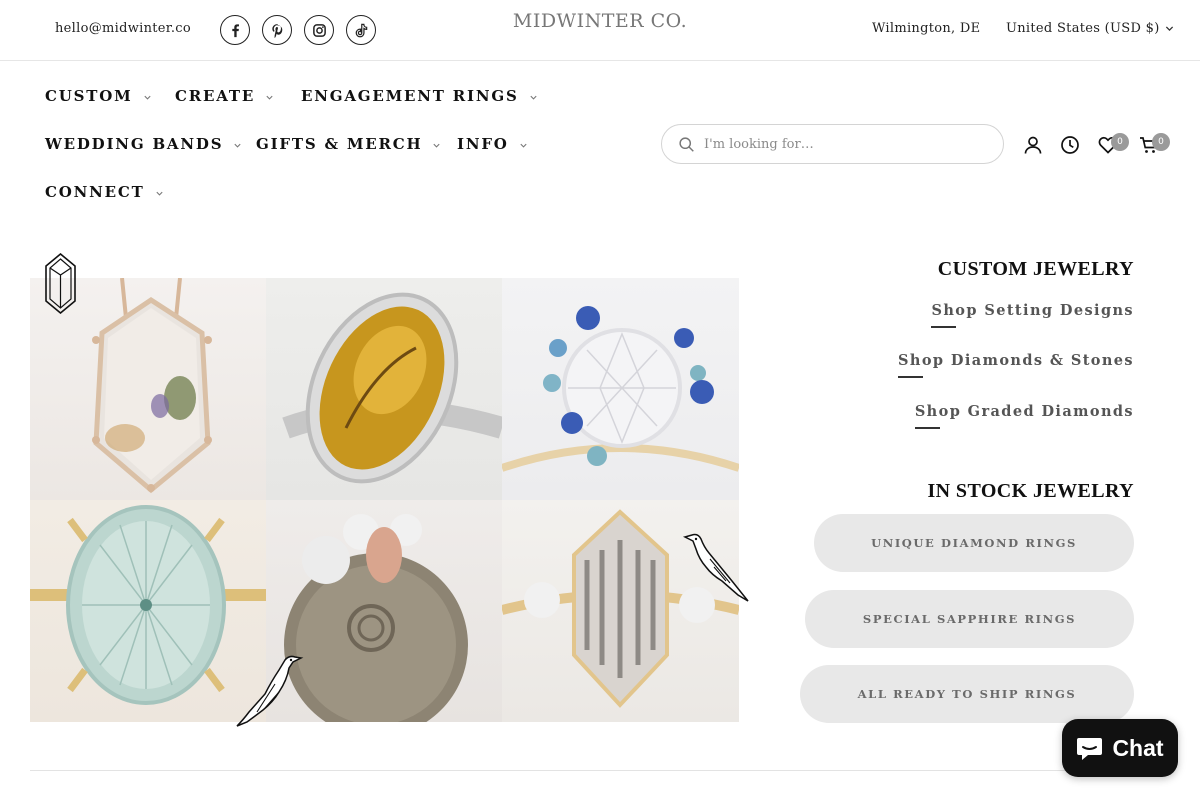 This screenshot has width=1200, height=800. I want to click on shop-link-label: Shop Setting Designs, so click(1032, 310).